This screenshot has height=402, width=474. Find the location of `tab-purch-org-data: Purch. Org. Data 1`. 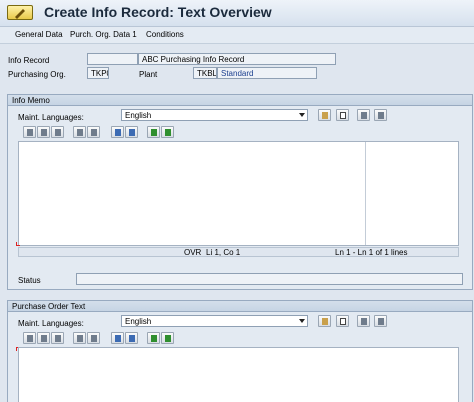

tab-purch-org-data: Purch. Org. Data 1 is located at coordinates (103, 34).